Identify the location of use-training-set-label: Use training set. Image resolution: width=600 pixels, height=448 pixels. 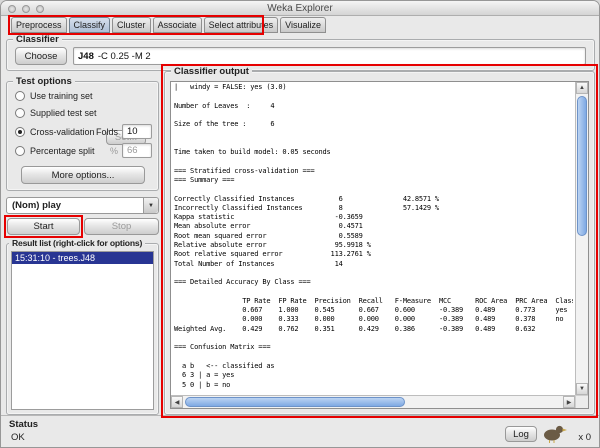
(61, 96).